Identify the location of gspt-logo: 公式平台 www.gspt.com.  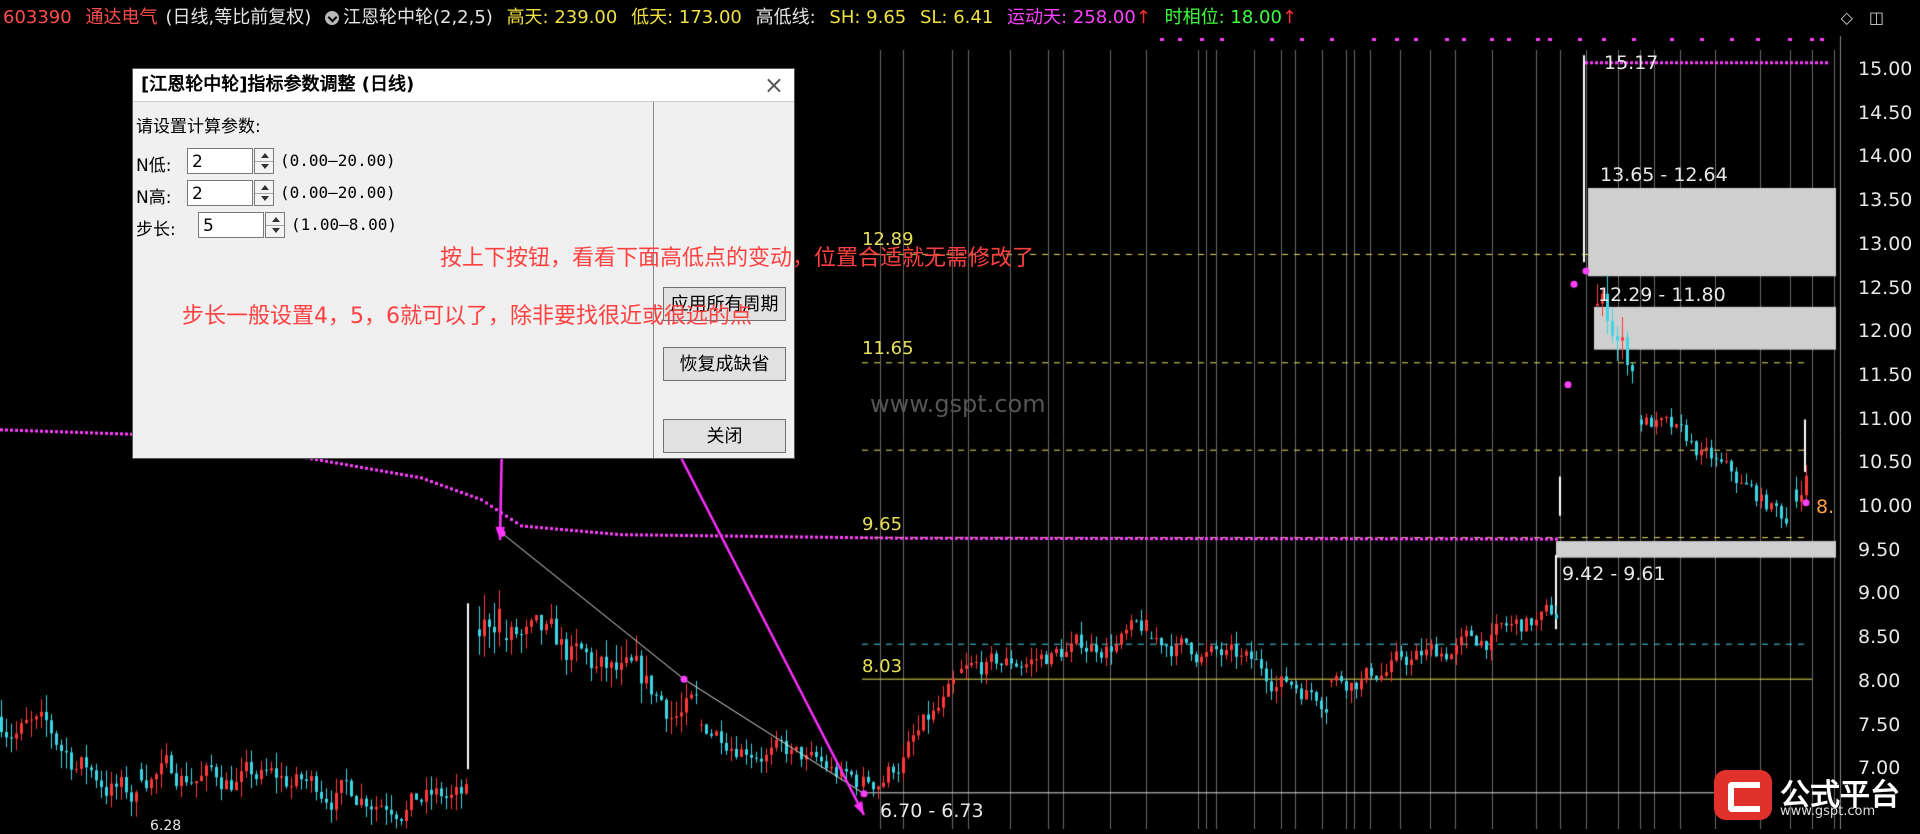
(1817, 795).